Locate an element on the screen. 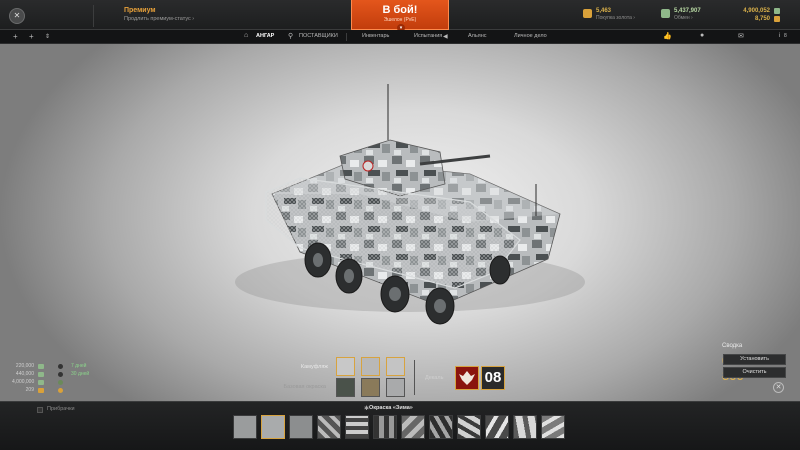  stat-value: 220,000 is located at coordinates (24, 366).